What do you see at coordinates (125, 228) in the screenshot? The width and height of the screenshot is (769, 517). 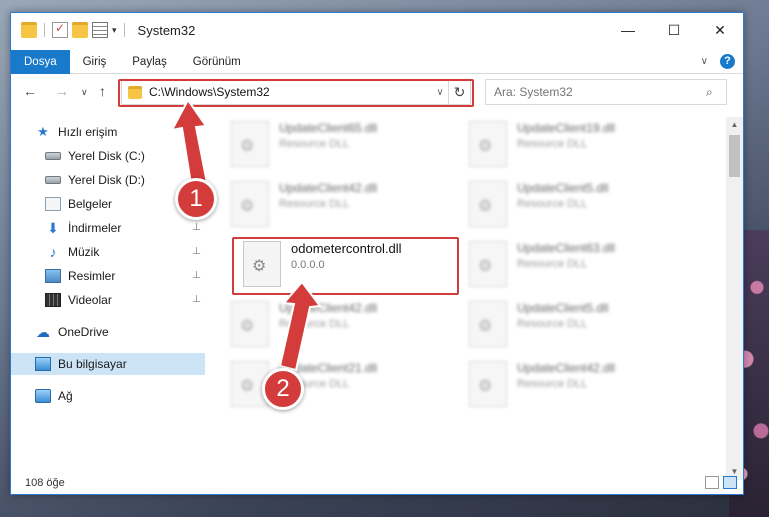 I see `sidebar-item-downloads: ⬇ İndirmeler ⊥` at bounding box center [125, 228].